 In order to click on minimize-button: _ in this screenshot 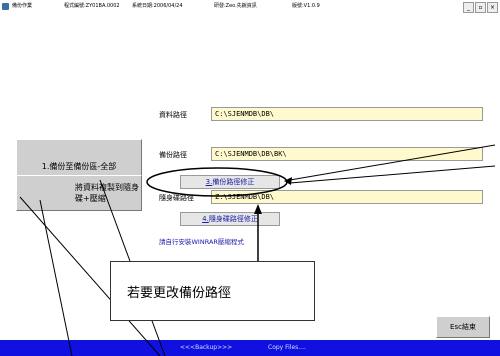, I will do `click(468, 7)`.